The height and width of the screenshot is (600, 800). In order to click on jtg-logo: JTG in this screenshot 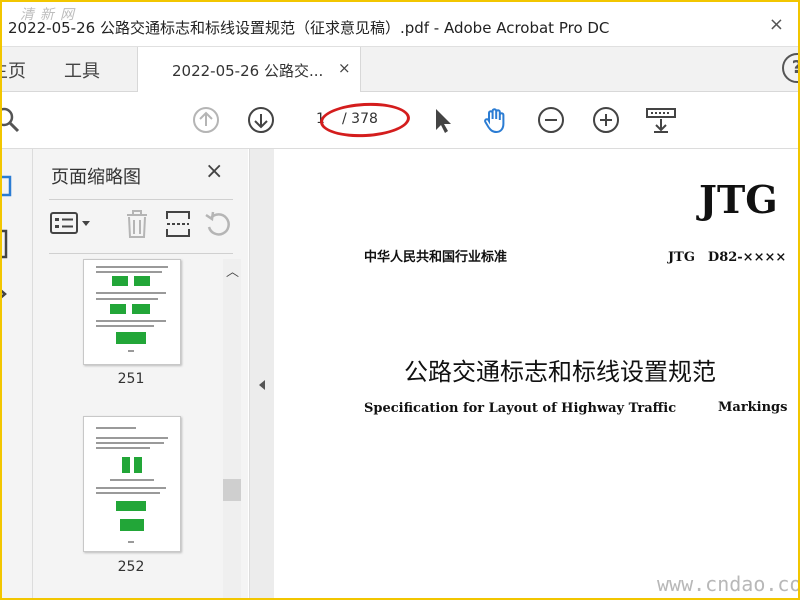, I will do `click(738, 199)`.